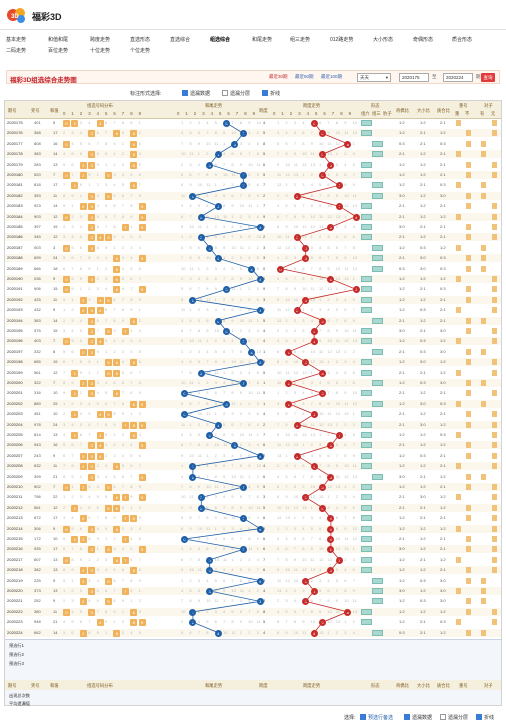 Image resolution: width=506 pixels, height=726 pixels. Describe the element at coordinates (443, 195) in the screenshot. I see `prime-cell: 3:0` at that location.